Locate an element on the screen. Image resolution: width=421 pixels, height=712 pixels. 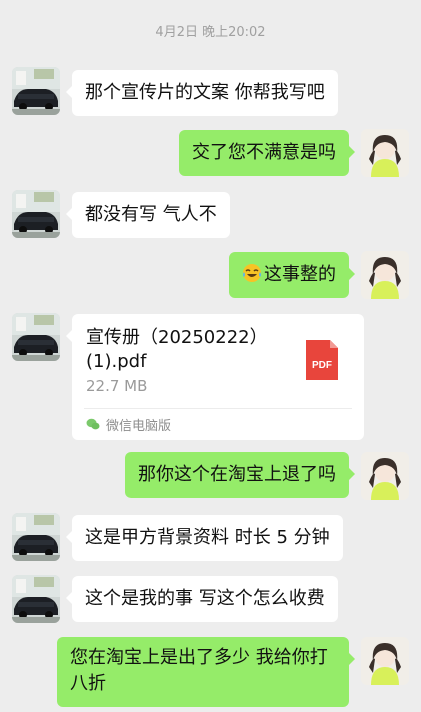
message-bubble-outgoing: 那你这个在淘宝上退了吗 is located at coordinates (240, 475).